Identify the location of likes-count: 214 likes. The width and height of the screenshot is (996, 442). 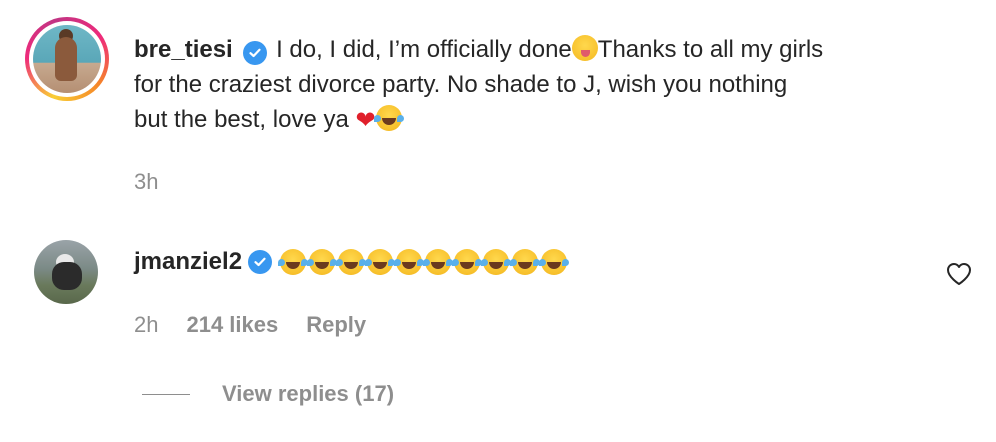
(232, 325).